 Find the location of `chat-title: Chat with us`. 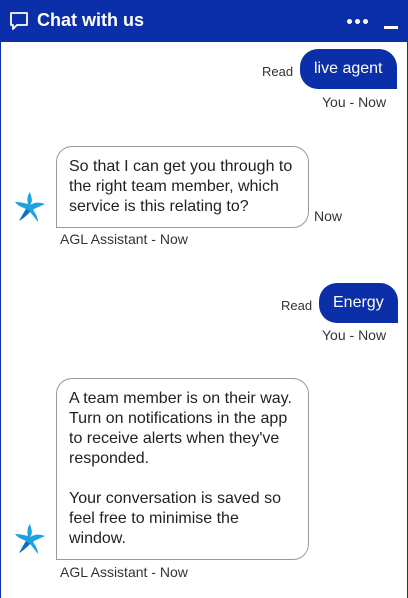

chat-title: Chat with us is located at coordinates (90, 20).